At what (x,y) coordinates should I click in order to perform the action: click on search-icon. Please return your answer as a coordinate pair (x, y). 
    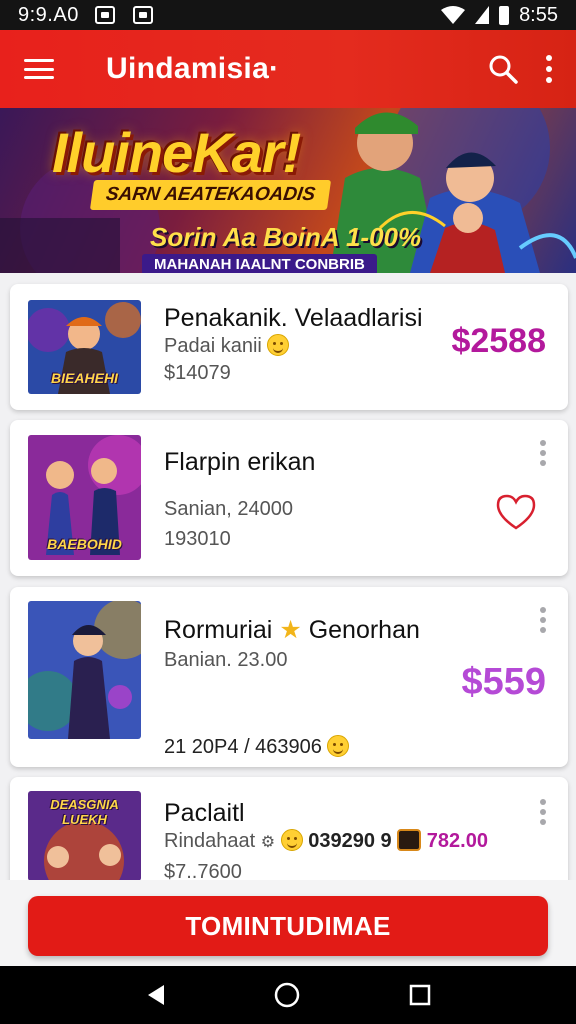
    Looking at the image, I should click on (503, 69).